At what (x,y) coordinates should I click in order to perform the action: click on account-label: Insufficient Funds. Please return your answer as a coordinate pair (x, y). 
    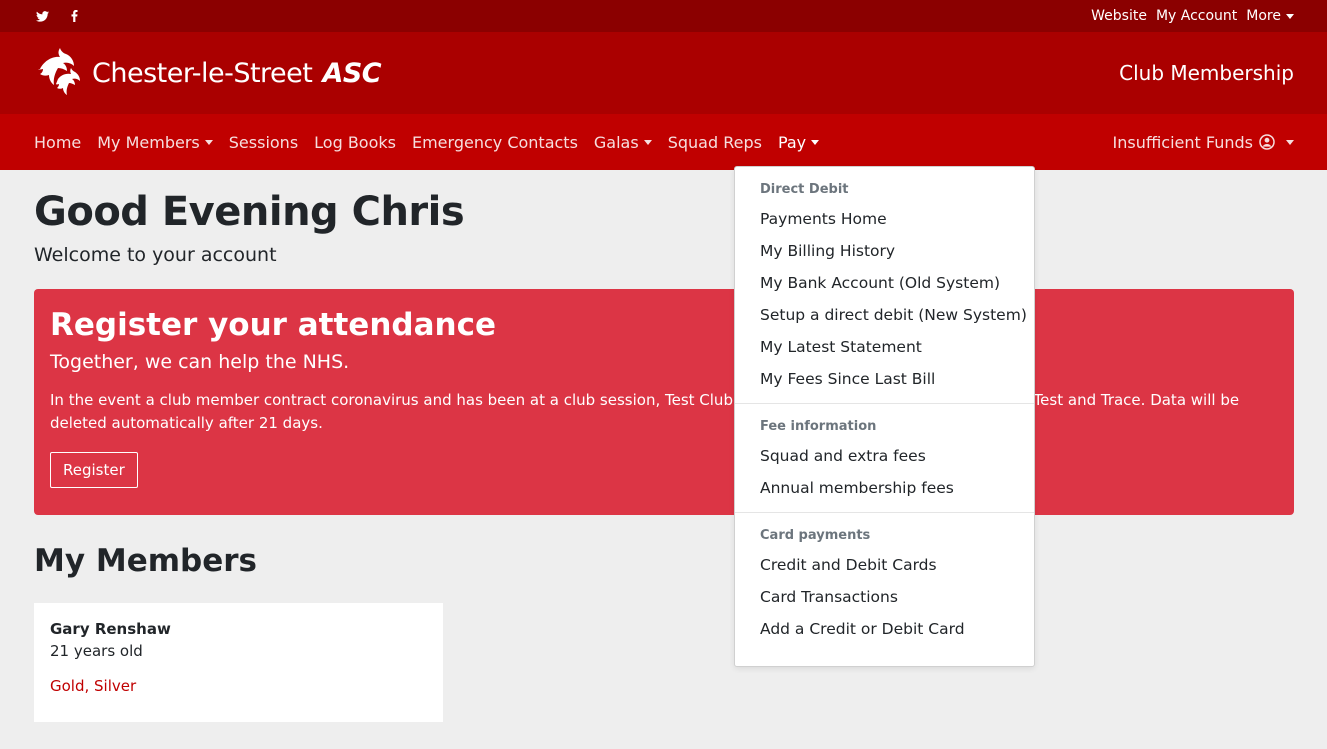
    Looking at the image, I should click on (1183, 142).